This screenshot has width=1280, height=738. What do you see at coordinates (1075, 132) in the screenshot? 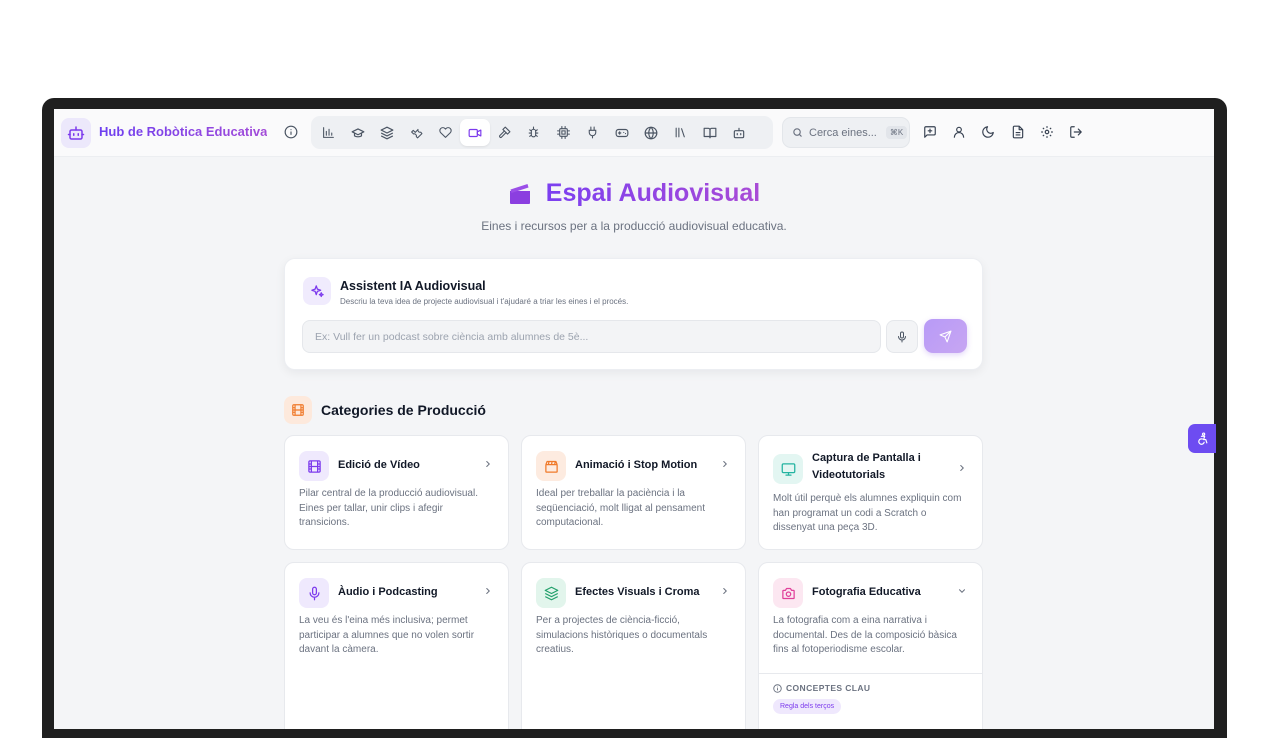
I see `logout-icon` at bounding box center [1075, 132].